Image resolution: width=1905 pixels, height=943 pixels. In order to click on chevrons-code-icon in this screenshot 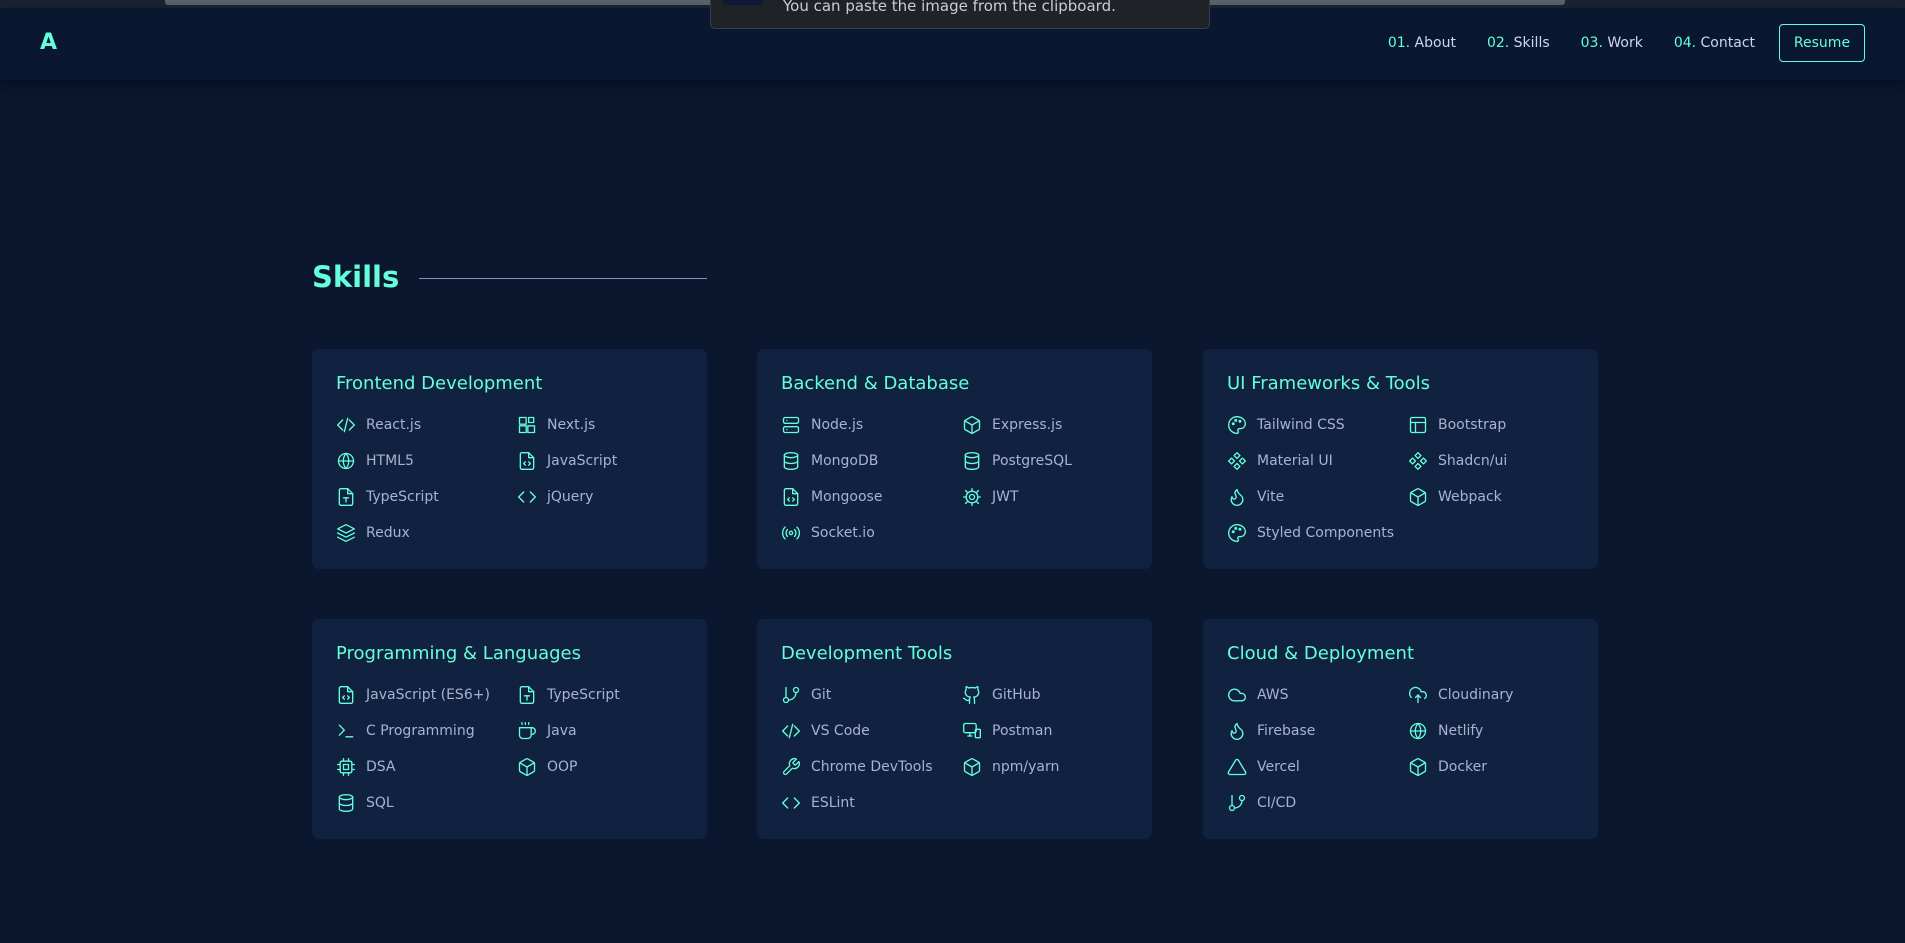, I will do `click(791, 803)`.